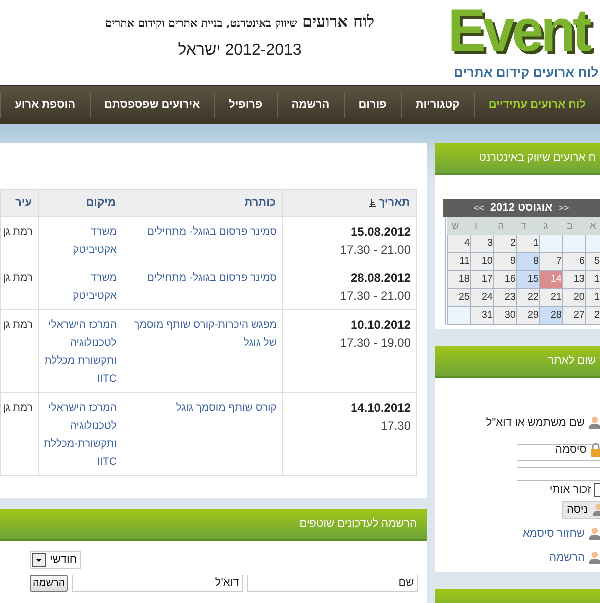 The width and height of the screenshot is (600, 603). I want to click on event-title-link: מפגש היכרות-קורס שותף מוסמך של גוגל, so click(201, 334).